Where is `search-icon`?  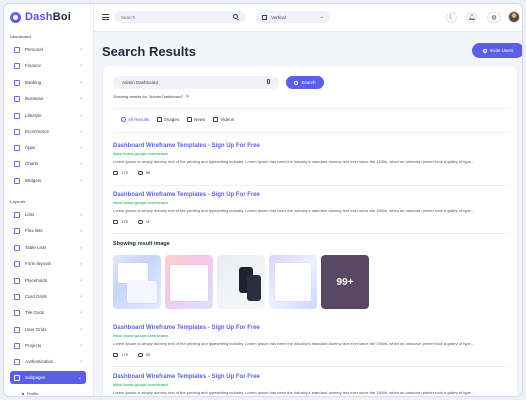
search-icon is located at coordinates (296, 82).